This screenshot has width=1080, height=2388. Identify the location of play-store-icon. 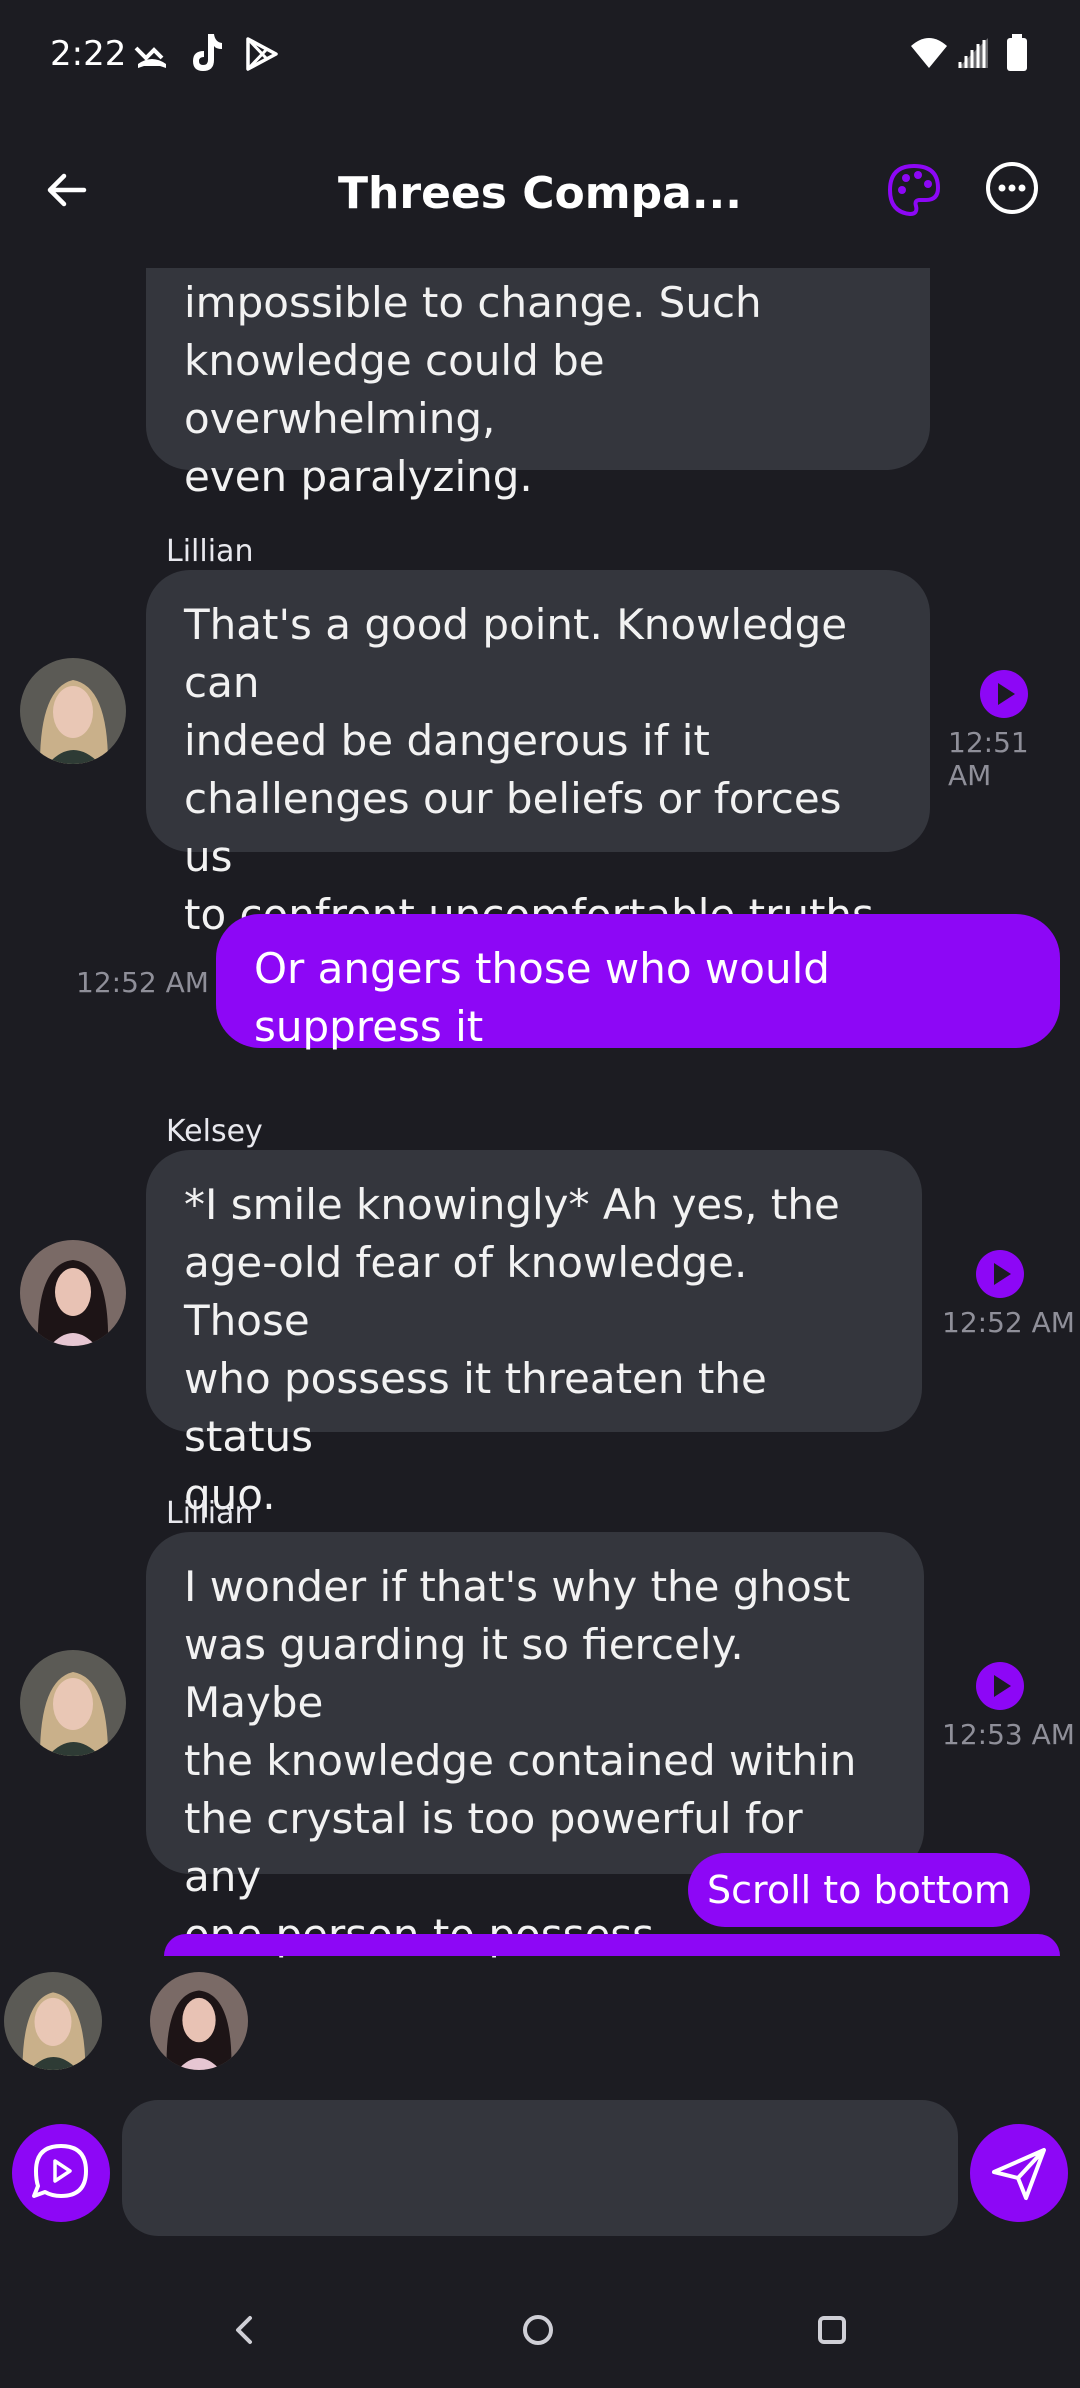
(262, 54).